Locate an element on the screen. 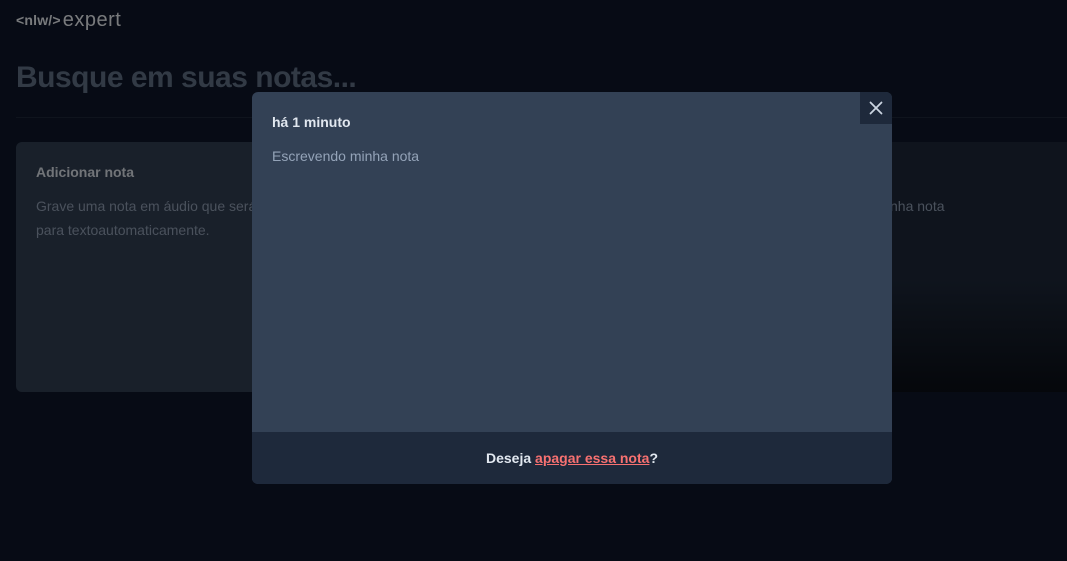 This screenshot has height=561, width=1067. modal-footer: Deseja apagar essa nota ? is located at coordinates (572, 458).